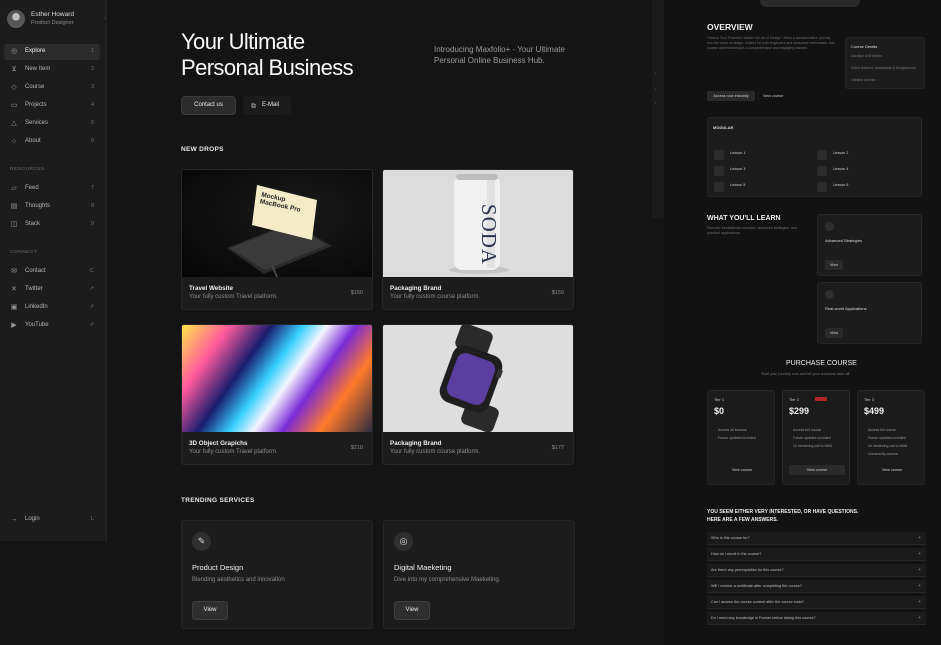 This screenshot has width=941, height=645. Describe the element at coordinates (821, 399) in the screenshot. I see `popular-badge` at that location.